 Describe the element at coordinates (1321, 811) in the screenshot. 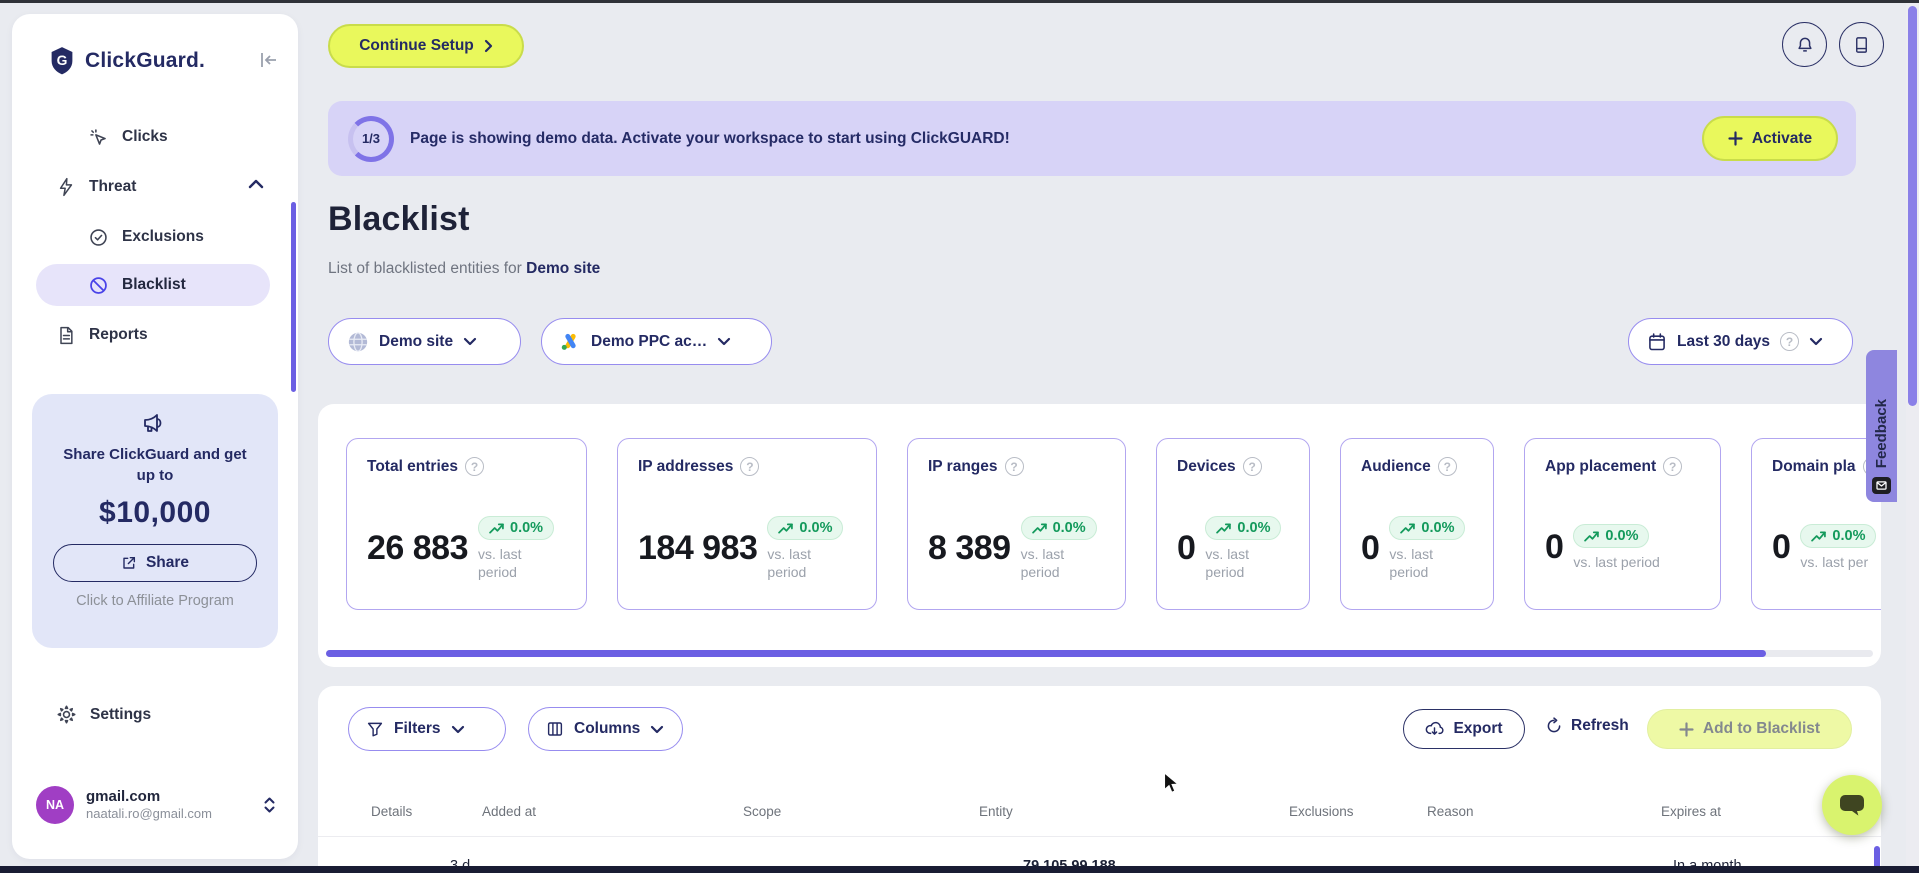

I see `column-header-exclusions: Exclusions` at that location.